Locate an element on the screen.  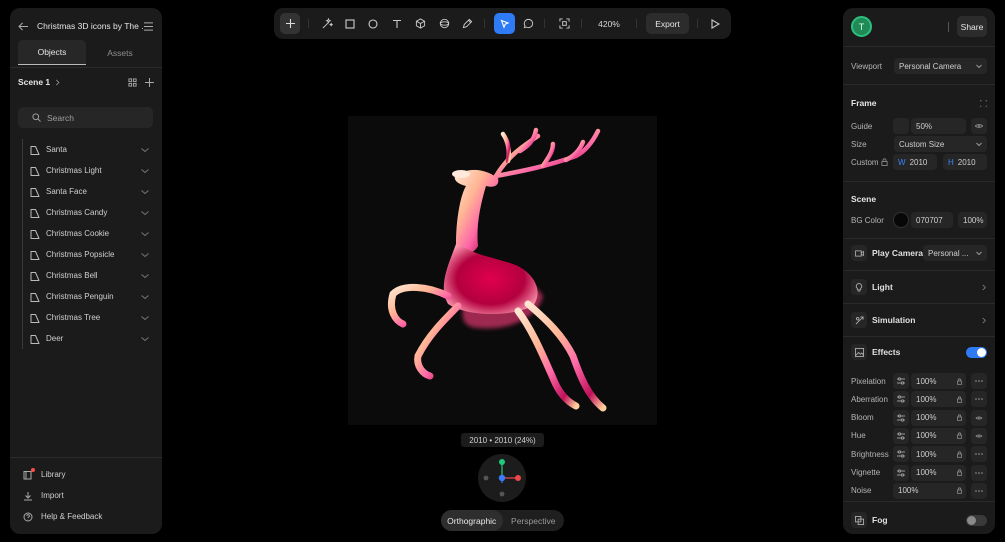
height-field: H 2010 is located at coordinates (965, 162).